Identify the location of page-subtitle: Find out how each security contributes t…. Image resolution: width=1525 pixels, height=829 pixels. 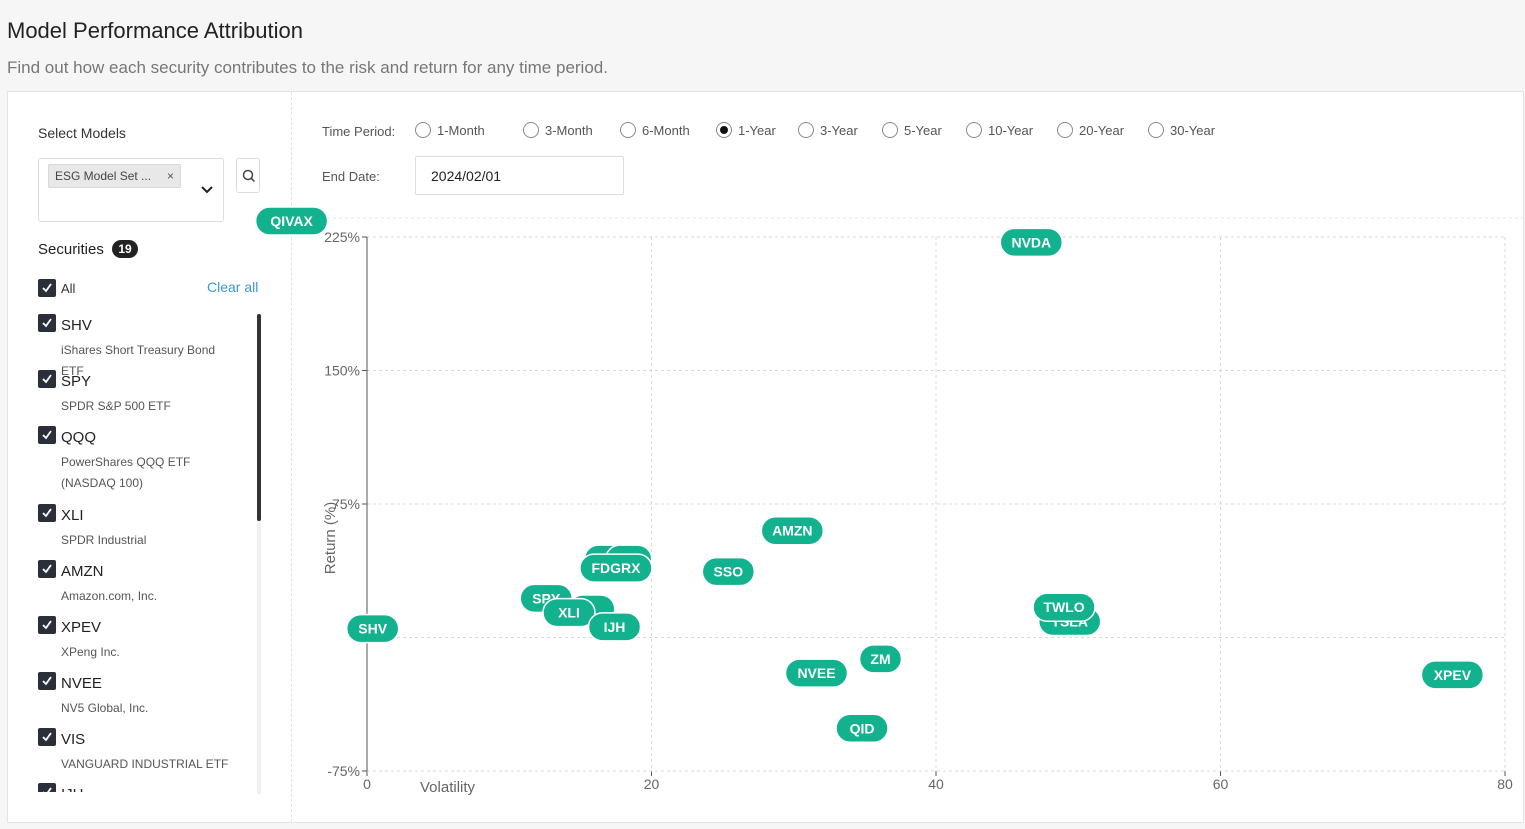
(307, 67).